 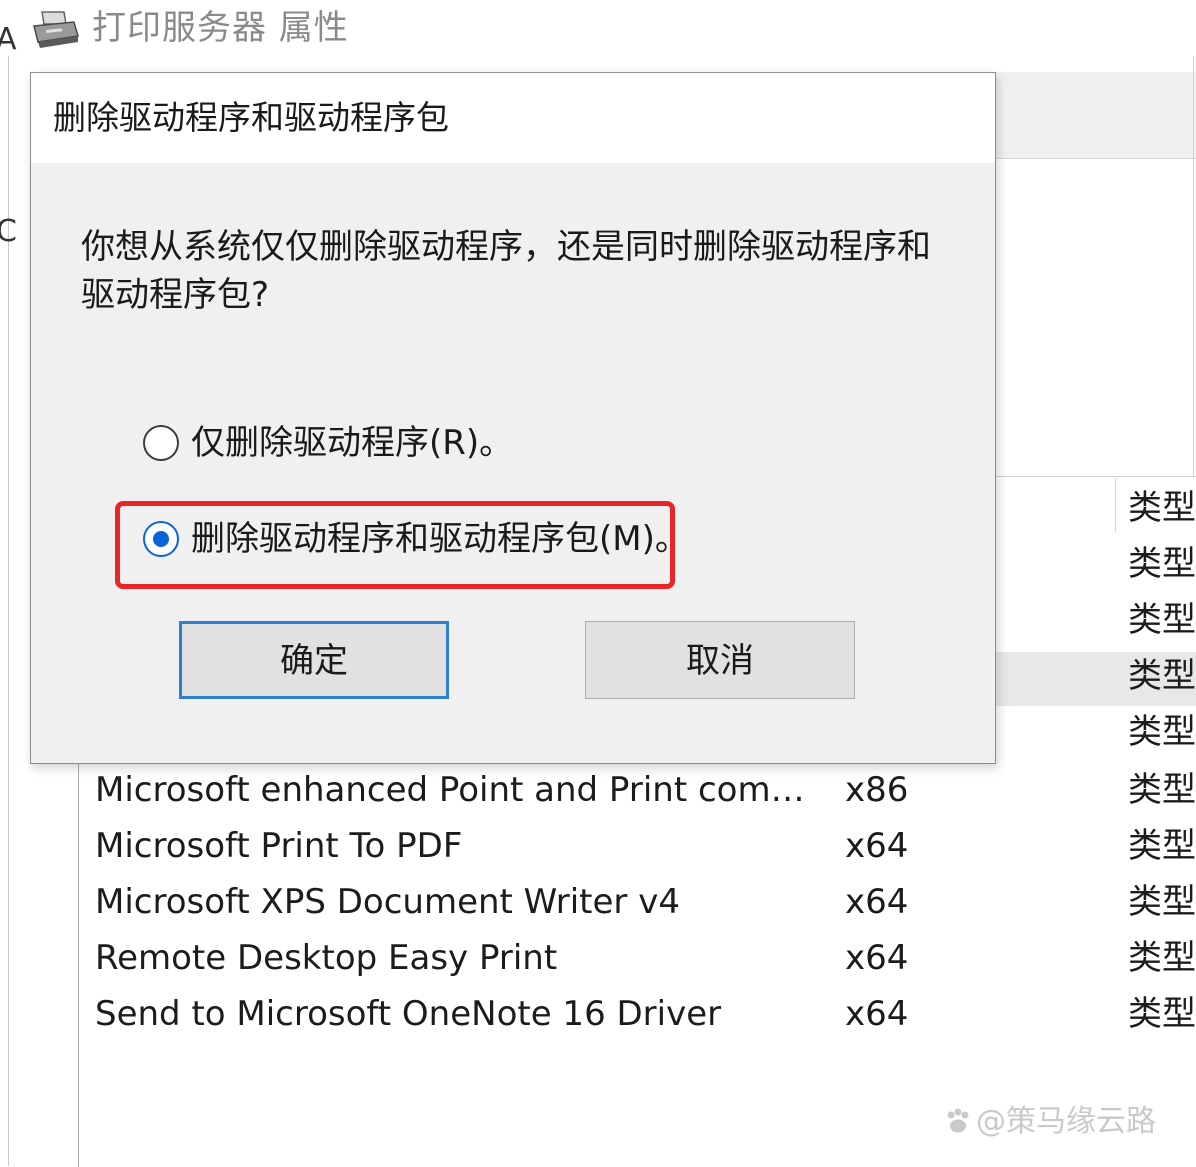 What do you see at coordinates (279, 846) in the screenshot?
I see `driver-name: Microsoft Print To PDF` at bounding box center [279, 846].